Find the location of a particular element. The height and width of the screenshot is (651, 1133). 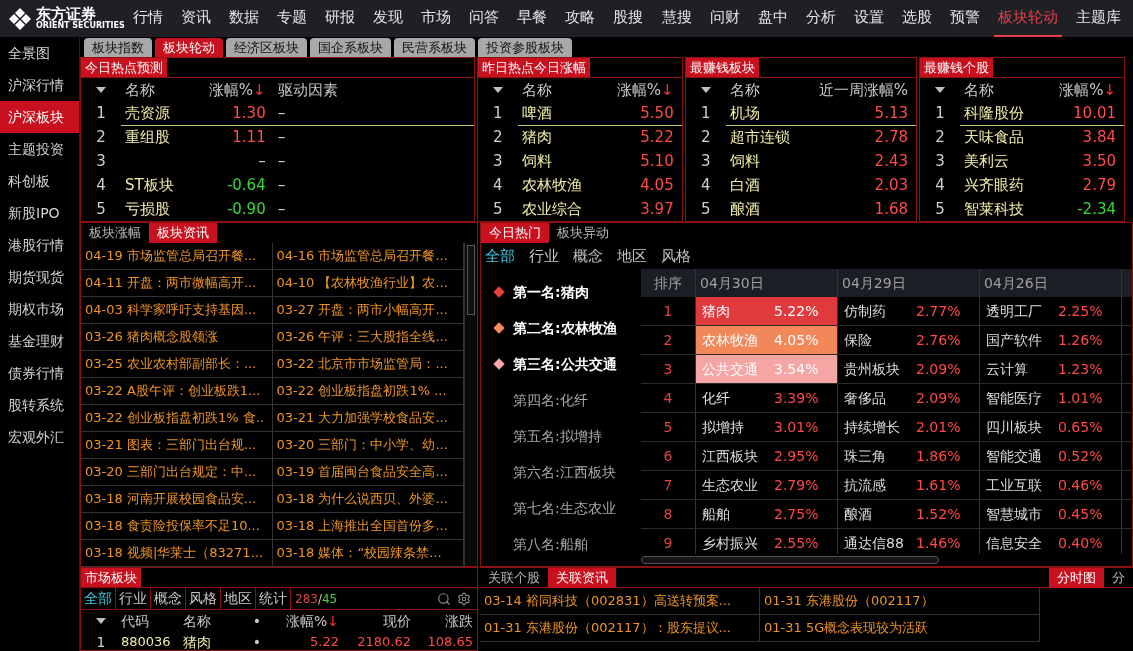

ranking-item: 第一名:猪肉 is located at coordinates (551, 292).